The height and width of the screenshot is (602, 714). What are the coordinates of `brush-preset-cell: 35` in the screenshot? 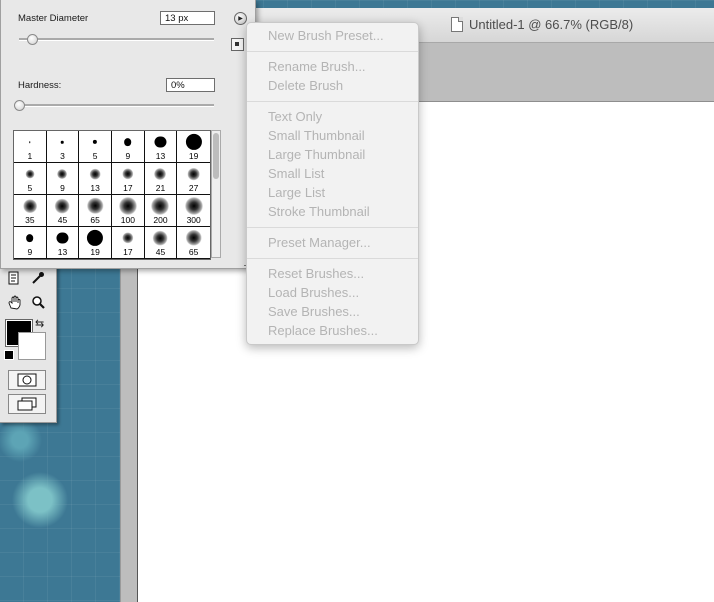 It's located at (30, 211).